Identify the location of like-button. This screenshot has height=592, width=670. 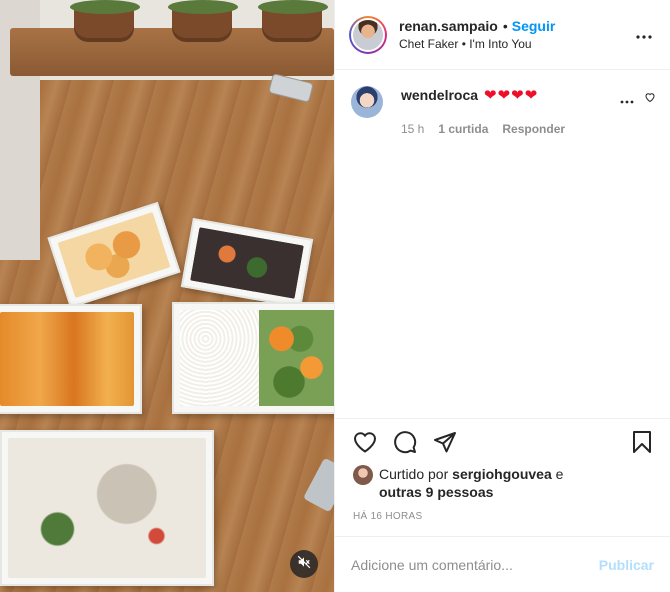
(365, 444).